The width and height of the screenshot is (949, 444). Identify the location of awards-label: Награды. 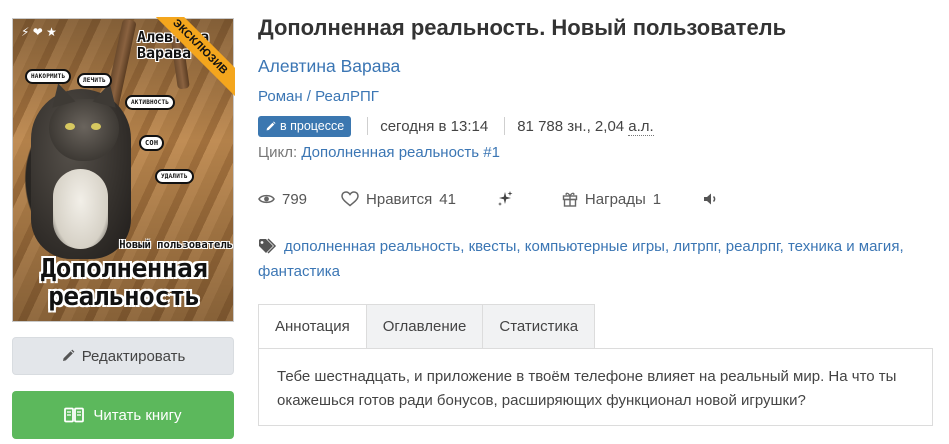
(615, 199).